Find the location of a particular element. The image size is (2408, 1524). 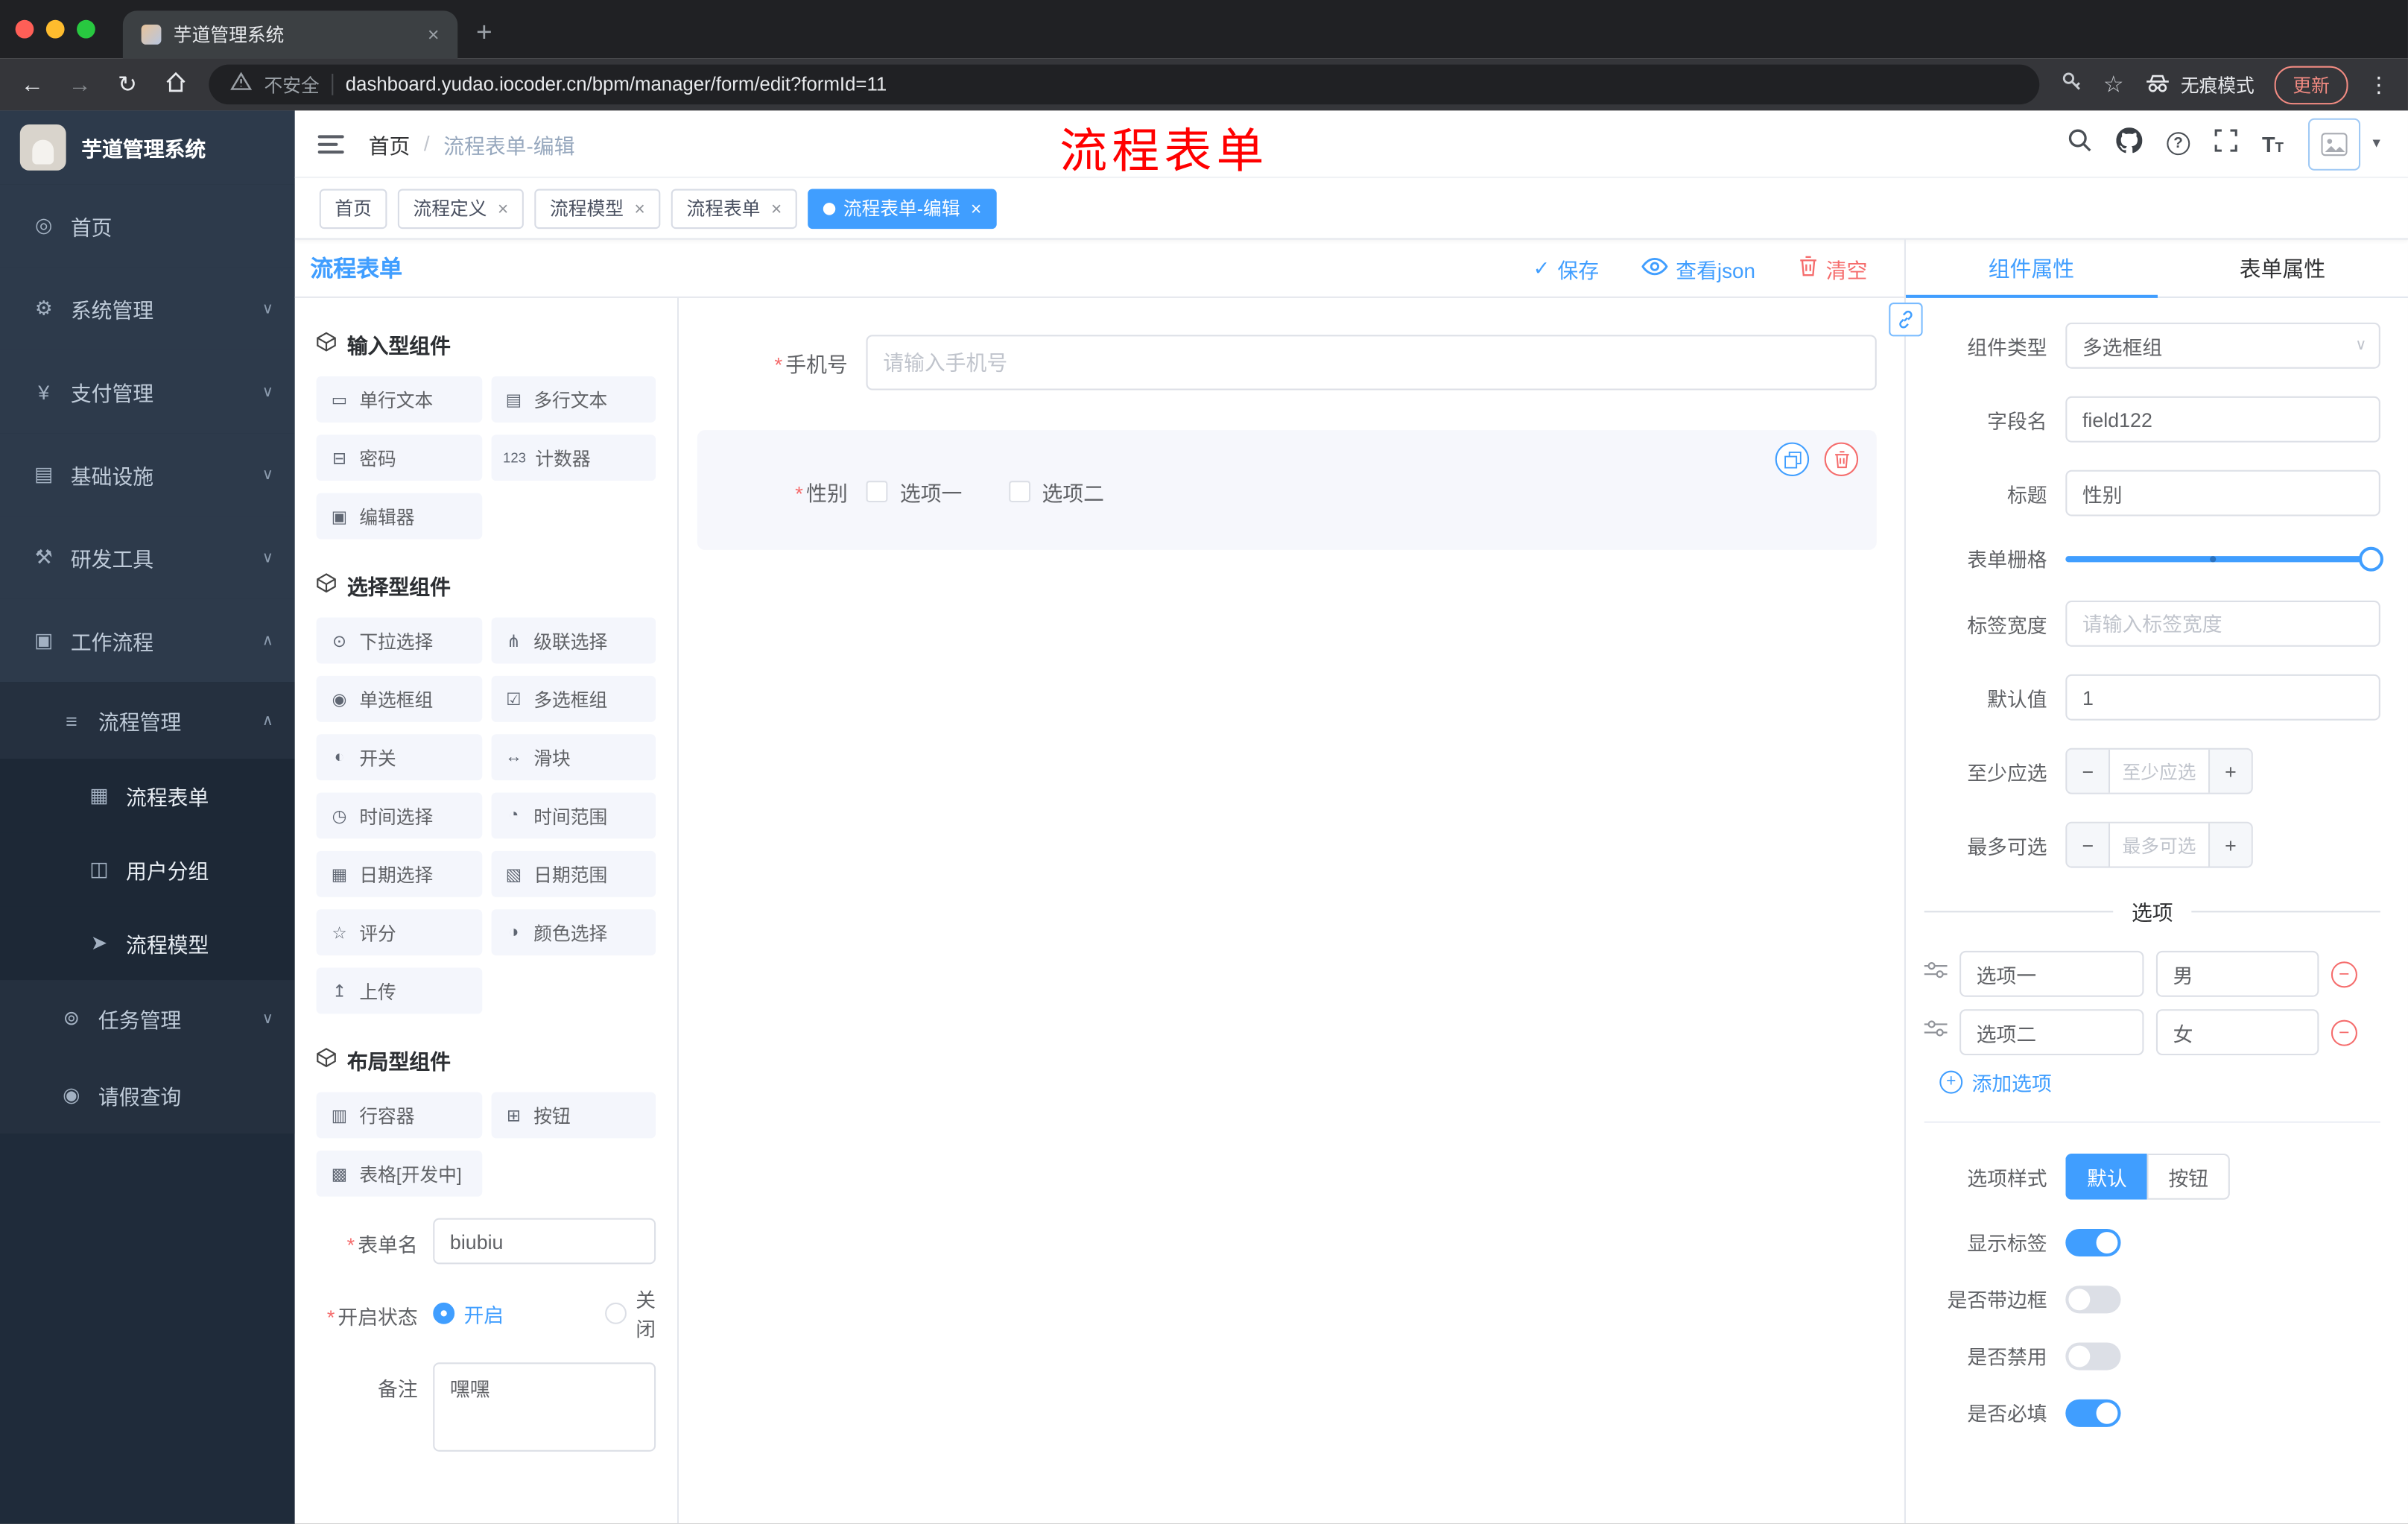

phone-input is located at coordinates (1371, 363).